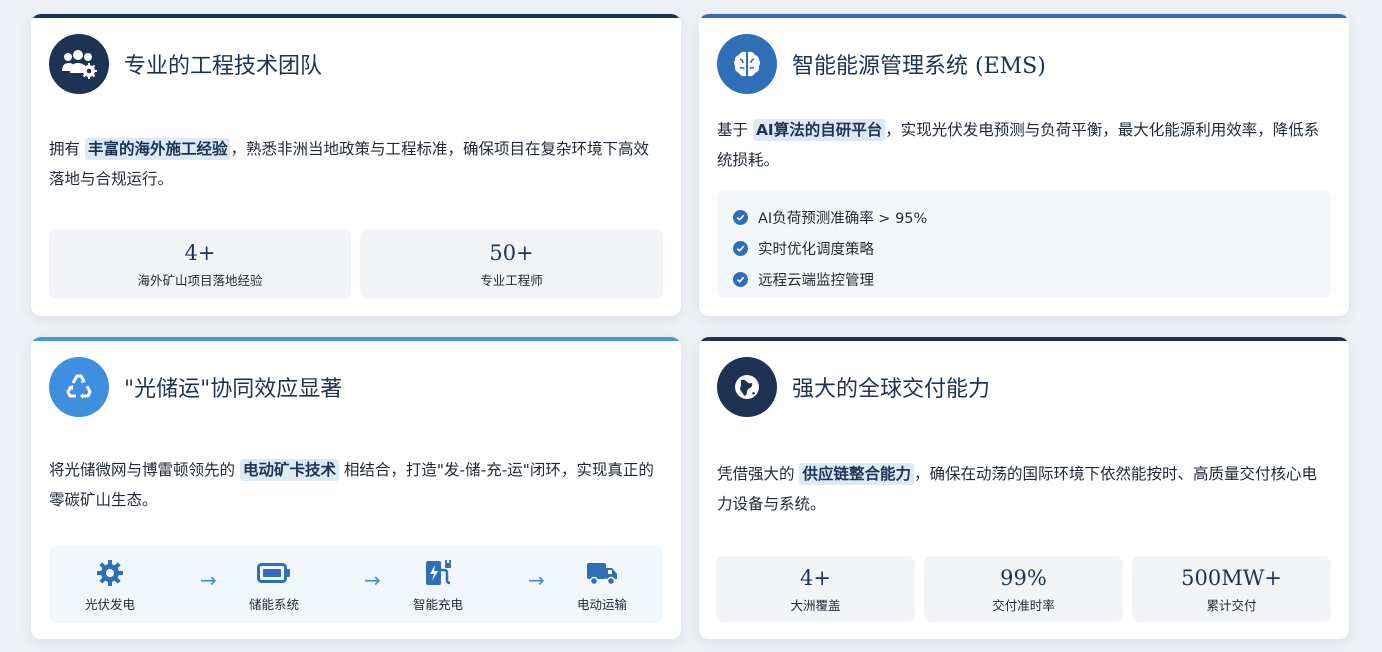 This screenshot has width=1382, height=652. I want to click on desc-highlight: 电动矿卡技术, so click(289, 470).